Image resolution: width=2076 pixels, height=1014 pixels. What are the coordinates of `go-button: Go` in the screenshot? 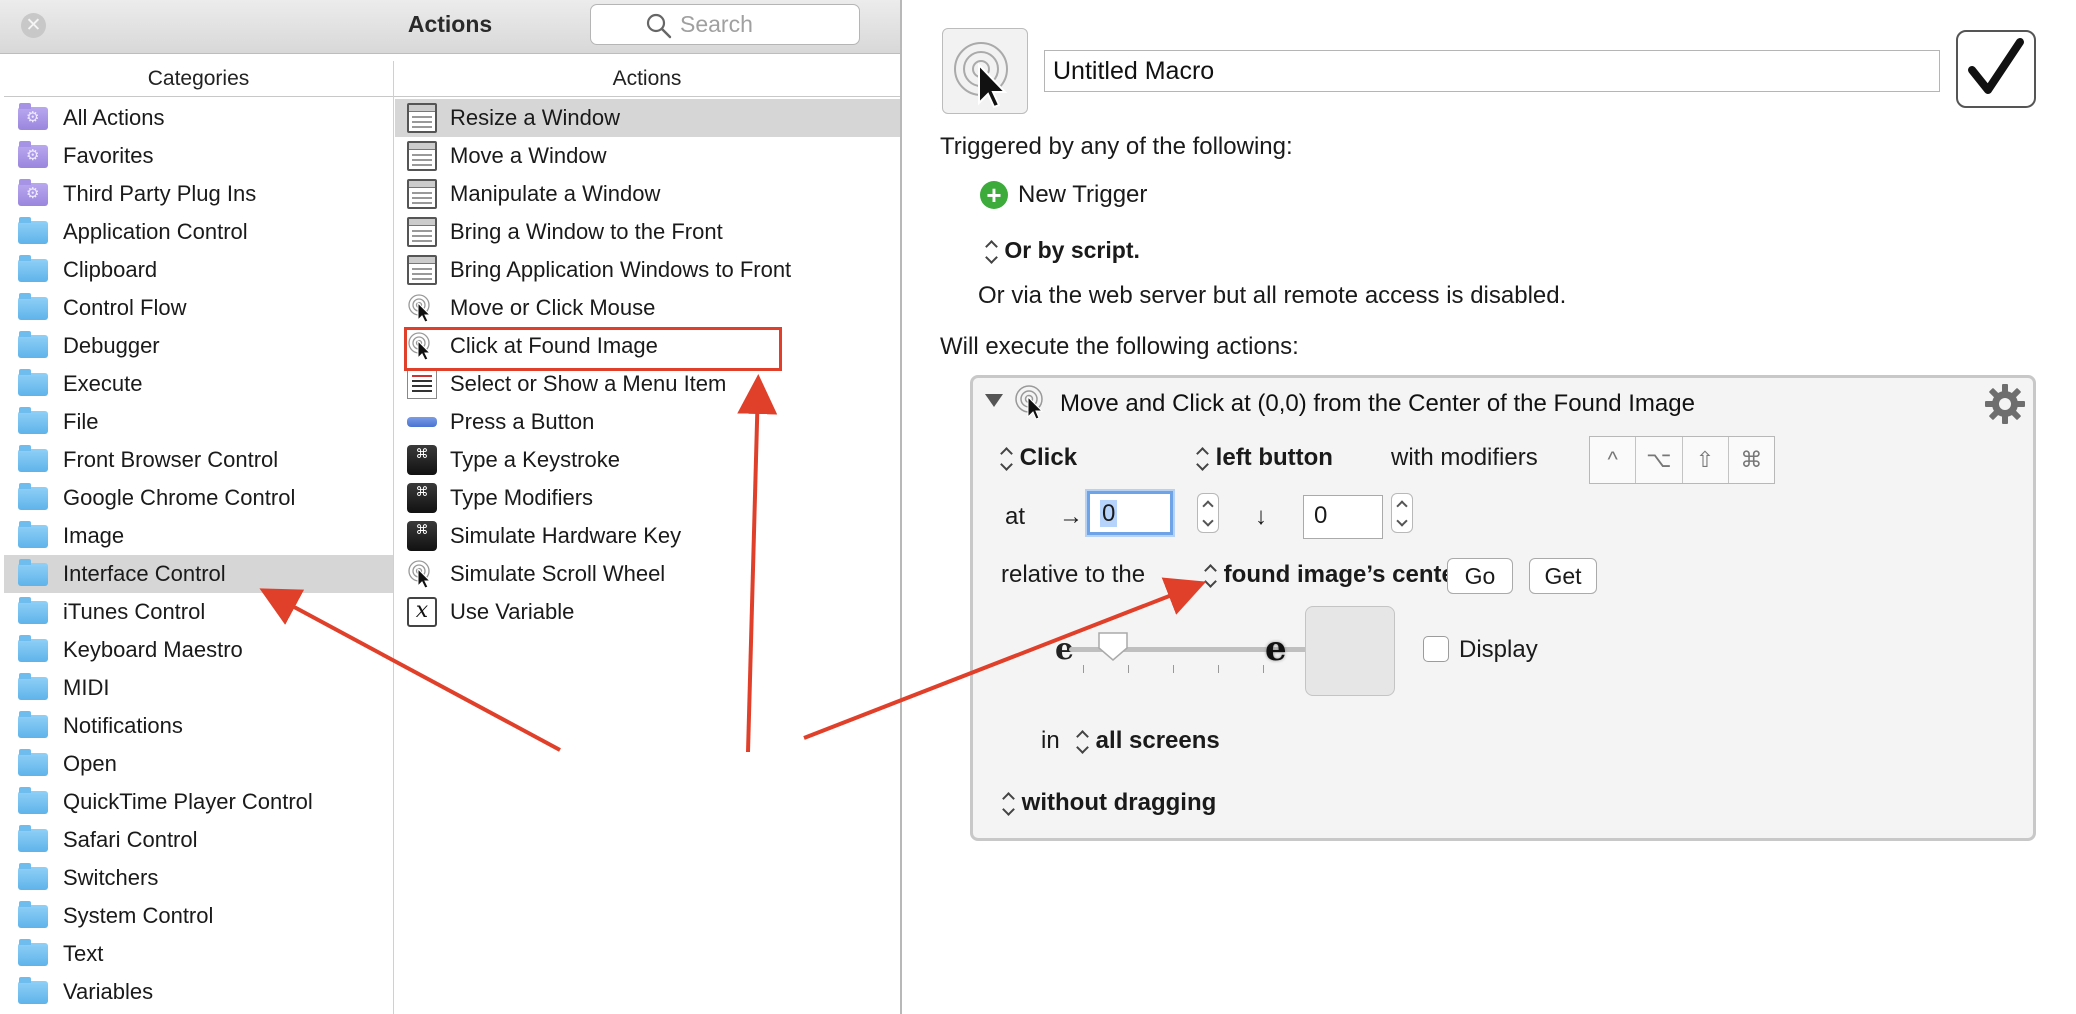 It's located at (1480, 576).